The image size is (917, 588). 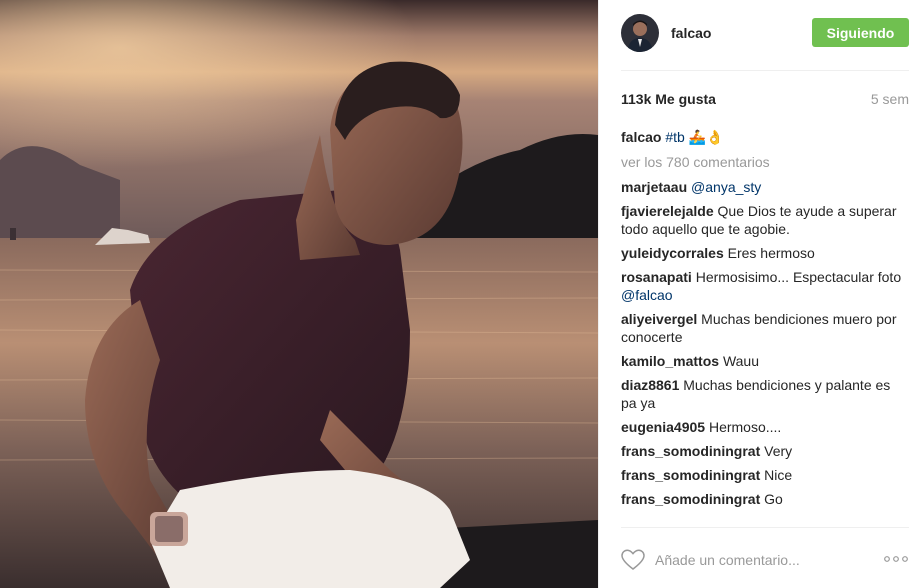 I want to click on comment-text: Nice, so click(x=778, y=475).